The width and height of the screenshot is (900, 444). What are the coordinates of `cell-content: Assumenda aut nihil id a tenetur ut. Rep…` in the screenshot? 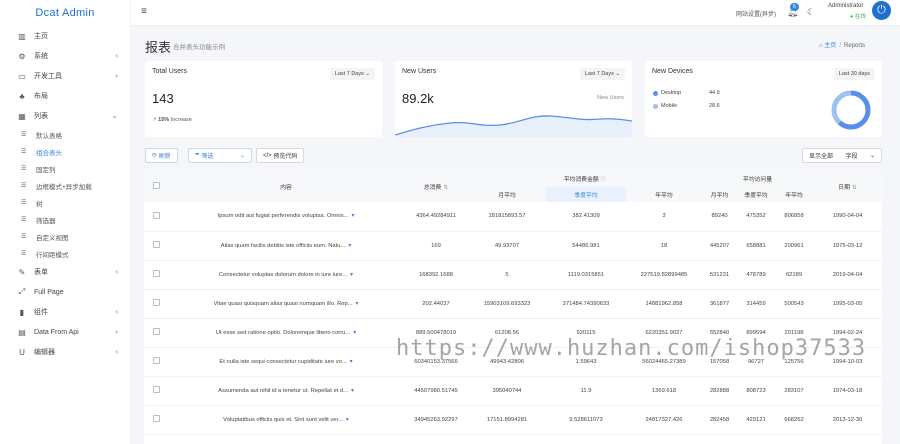 It's located at (286, 391).